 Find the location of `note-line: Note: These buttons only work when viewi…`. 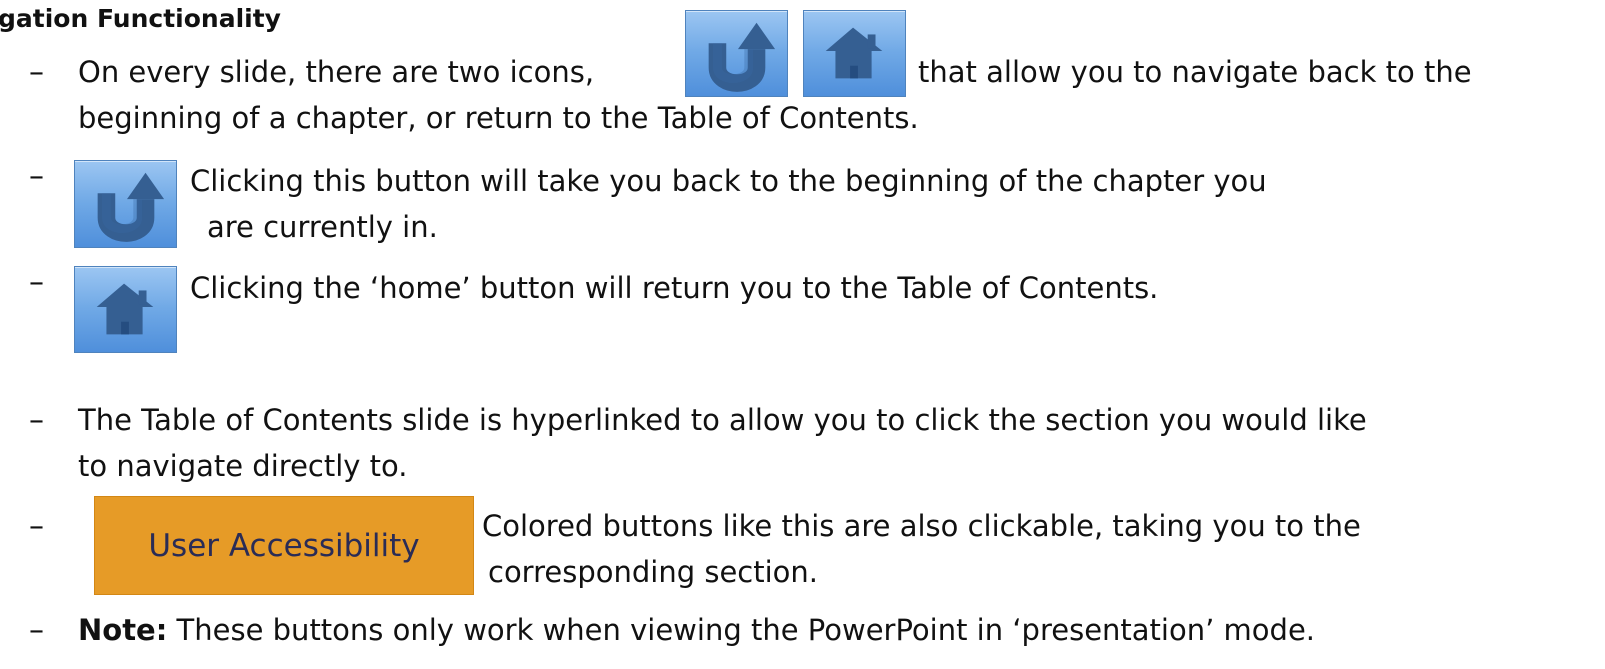

note-line: Note: These buttons only work when viewi… is located at coordinates (696, 630).